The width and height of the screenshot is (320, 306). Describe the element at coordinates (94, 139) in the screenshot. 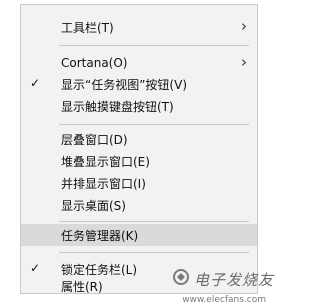

I see `menu-item-label: 层叠窗口(D)` at that location.